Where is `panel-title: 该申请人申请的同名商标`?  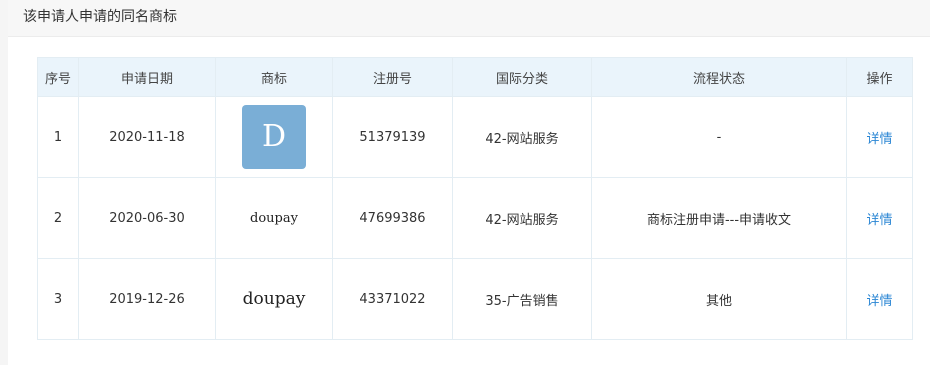 panel-title: 该申请人申请的同名商标 is located at coordinates (100, 17).